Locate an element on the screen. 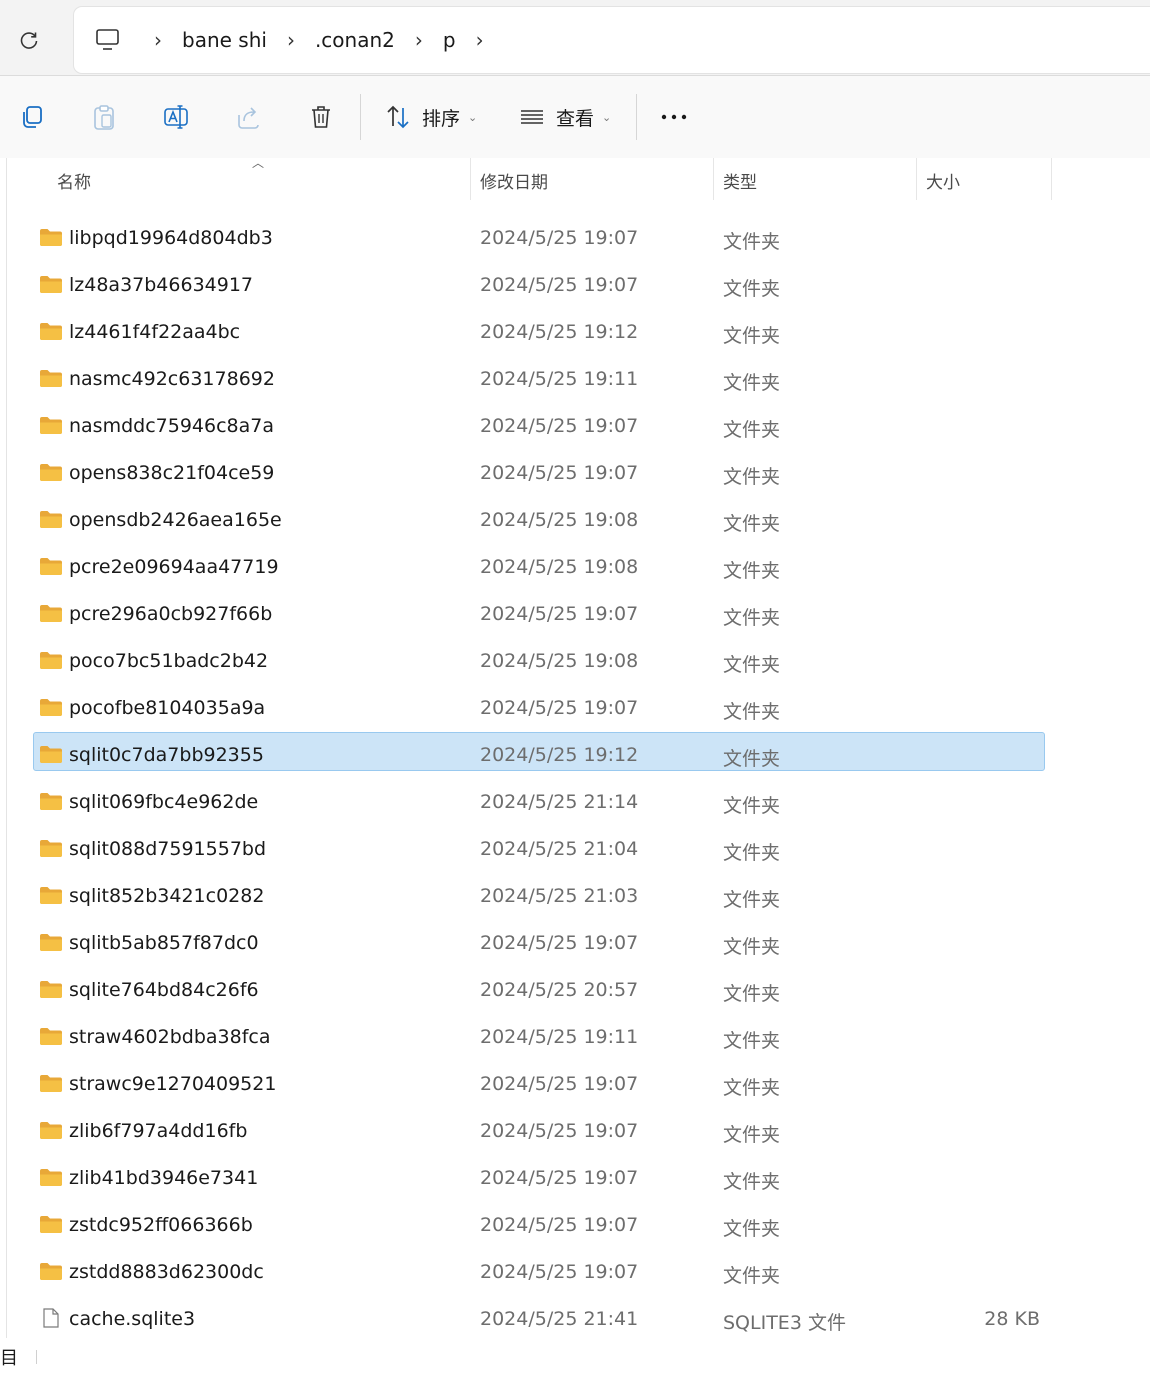  status-text: 目 is located at coordinates (9, 1358).